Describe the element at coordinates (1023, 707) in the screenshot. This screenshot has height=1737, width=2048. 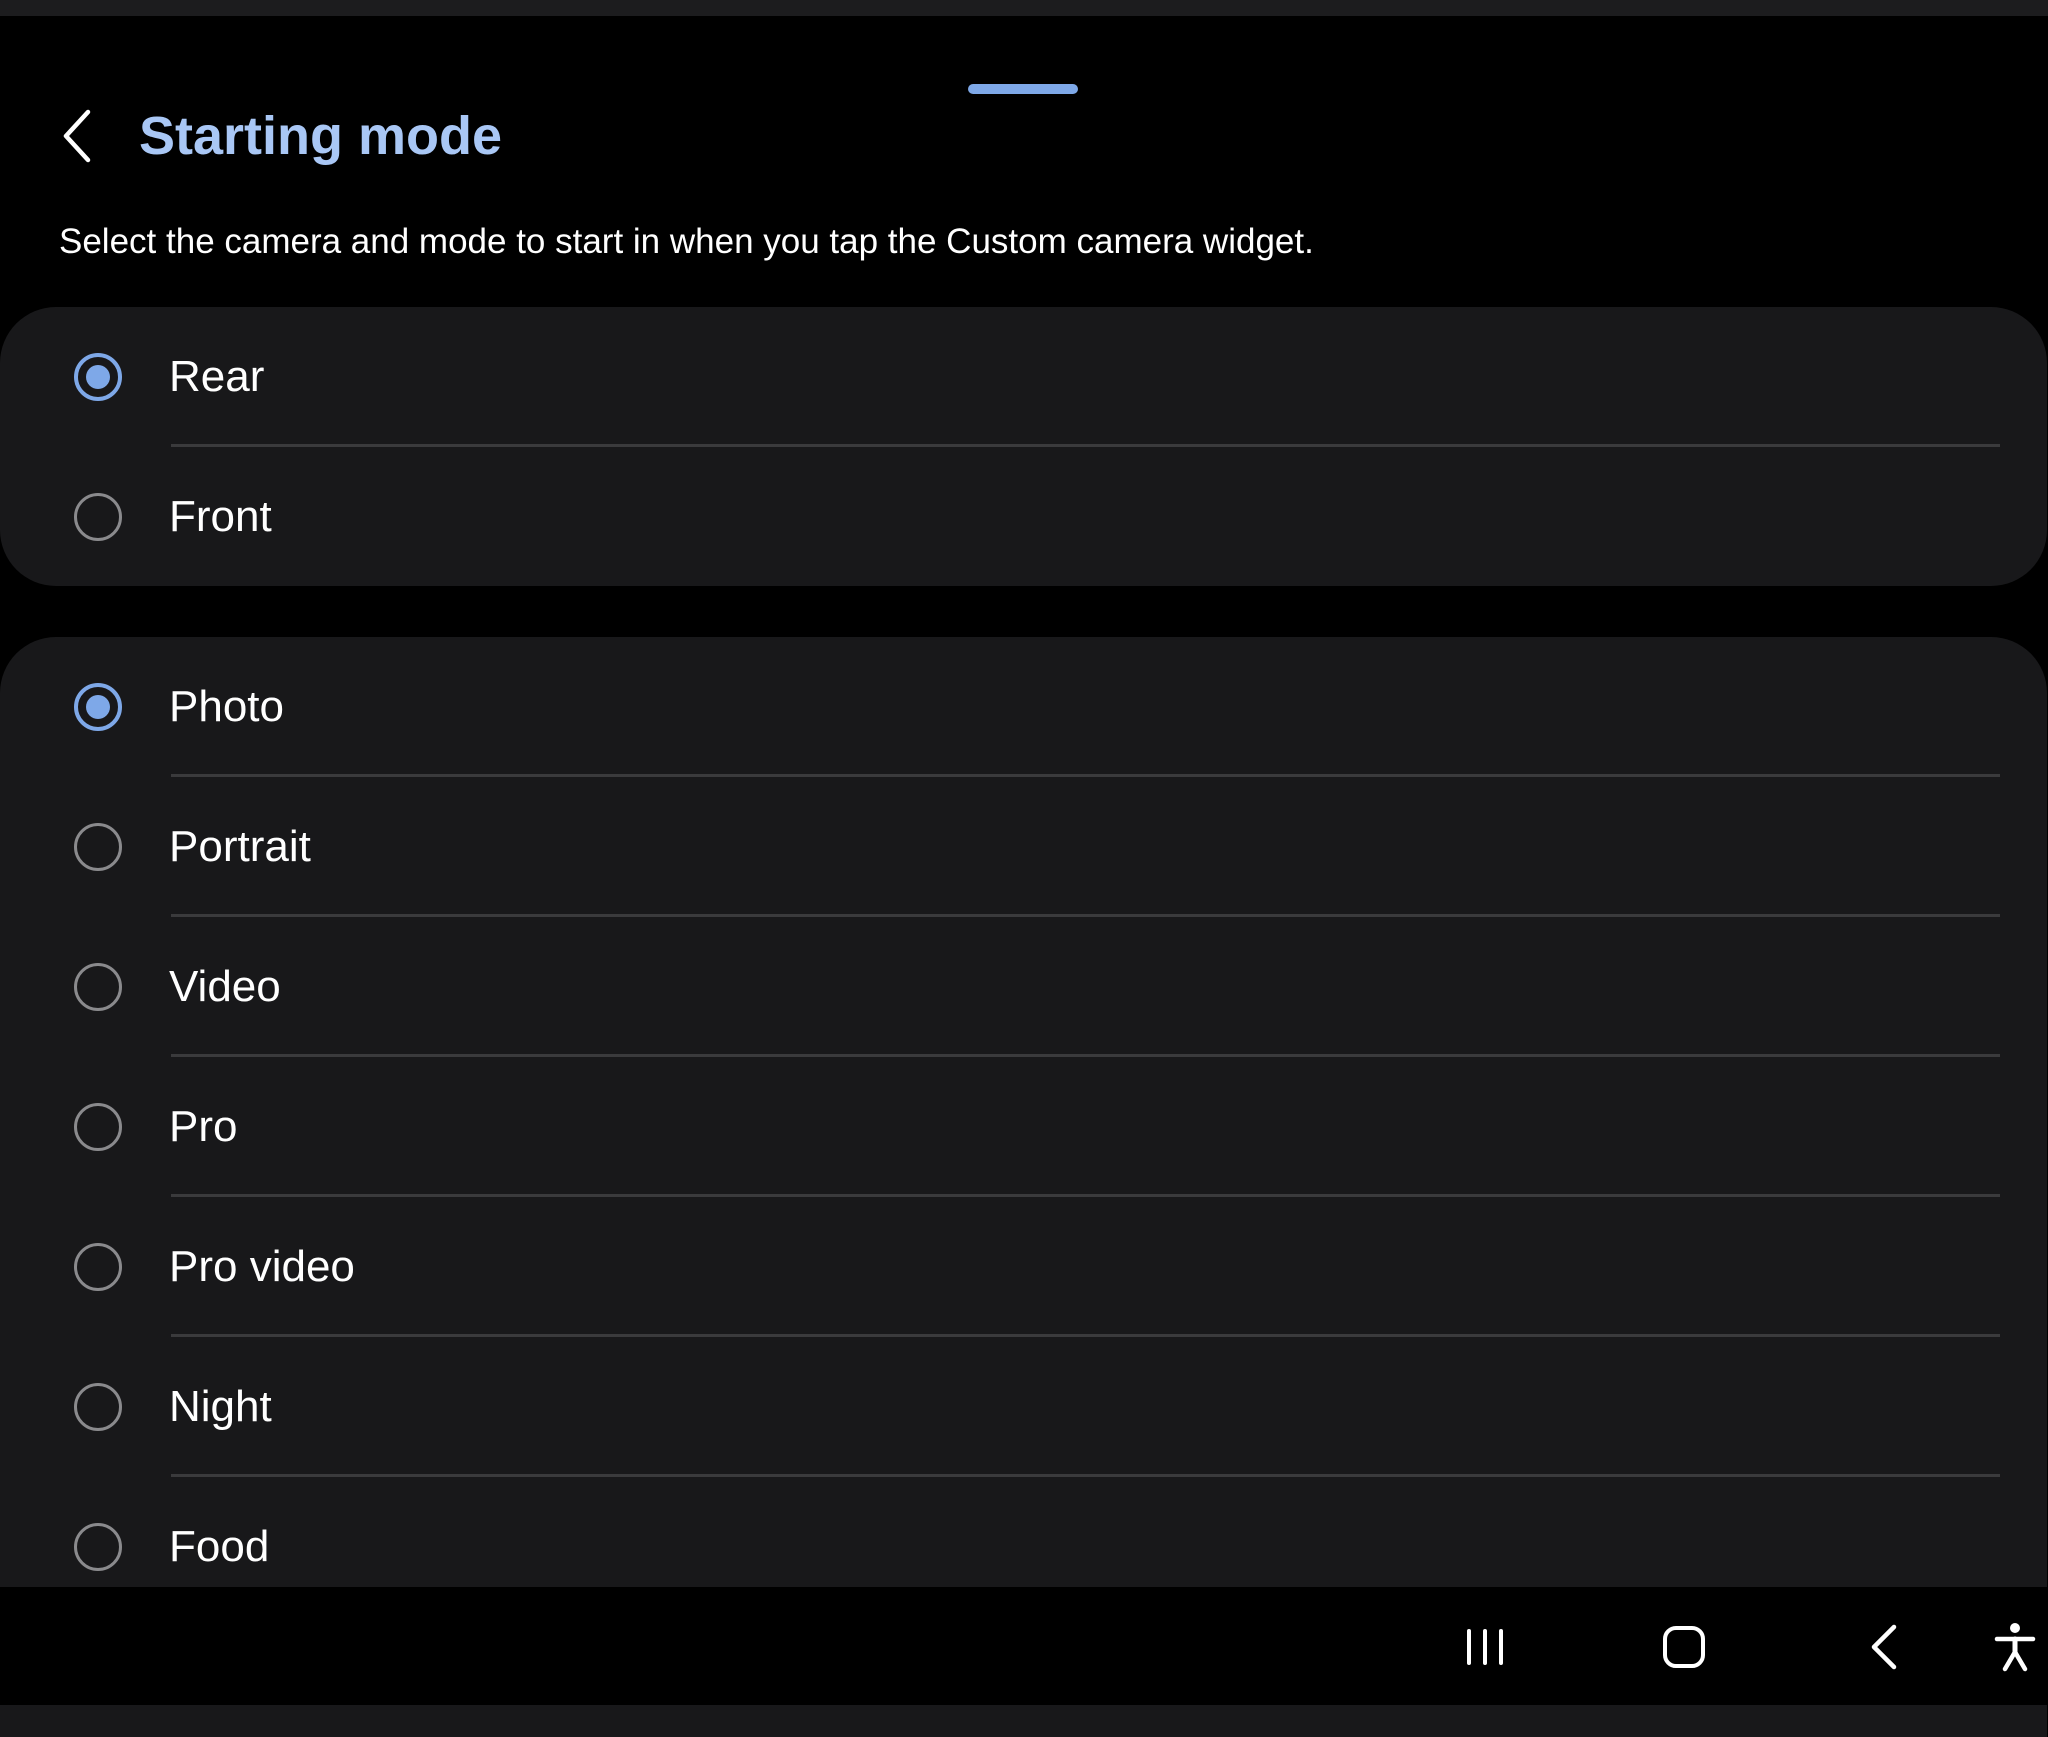
I see `mode-option-photo: Photo` at that location.